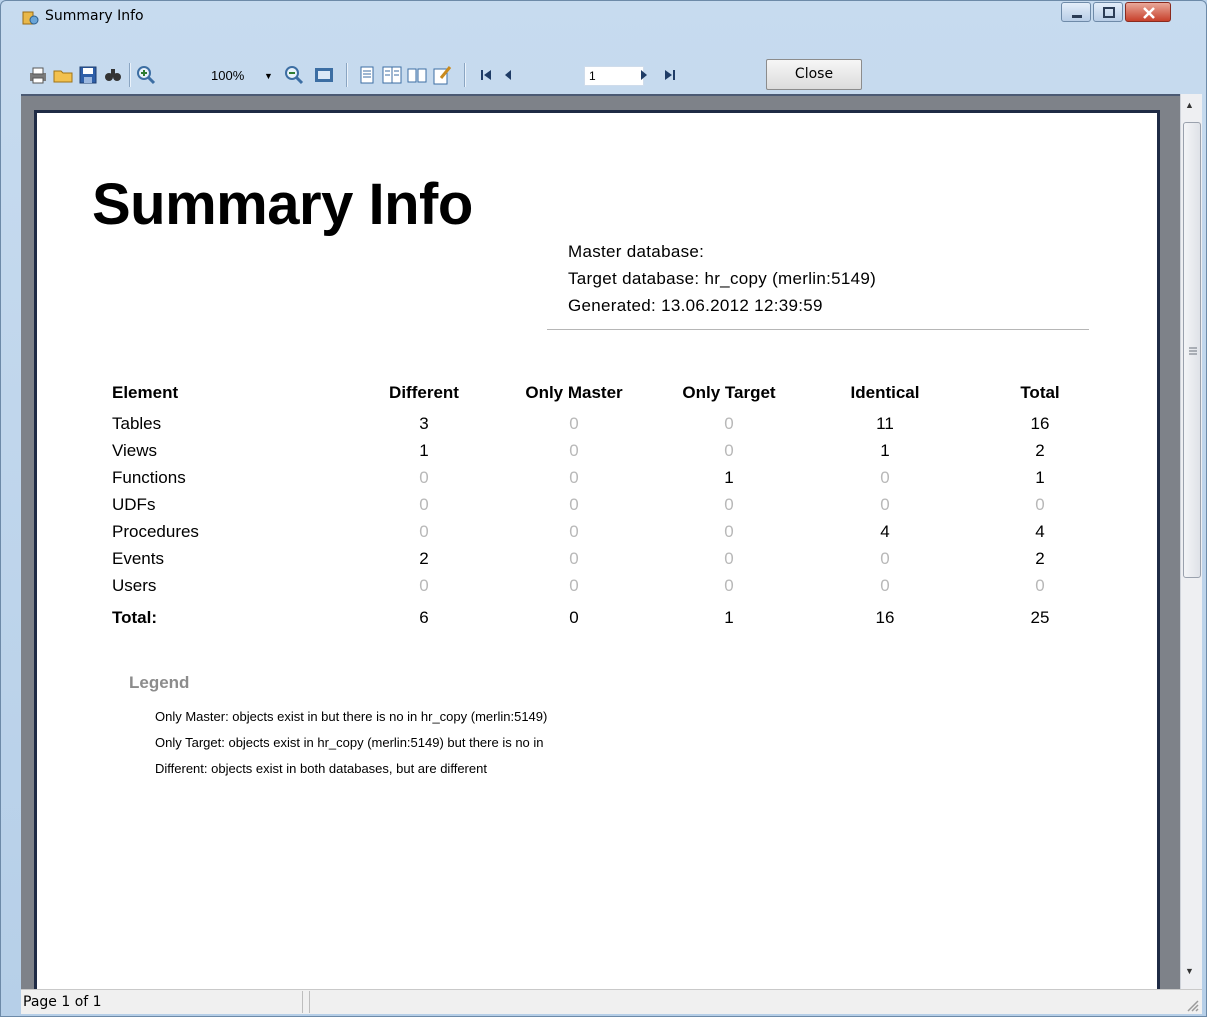  What do you see at coordinates (1040, 477) in the screenshot?
I see `cell-total: 1` at bounding box center [1040, 477].